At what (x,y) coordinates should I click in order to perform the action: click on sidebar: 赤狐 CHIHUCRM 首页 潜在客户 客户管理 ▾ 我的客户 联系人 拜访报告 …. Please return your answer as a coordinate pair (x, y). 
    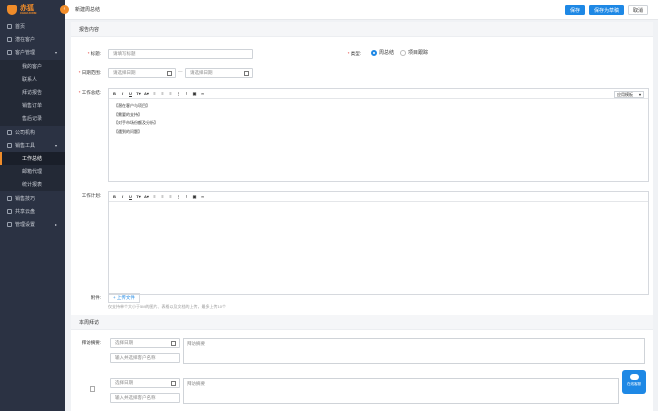
    Looking at the image, I should click on (32, 205).